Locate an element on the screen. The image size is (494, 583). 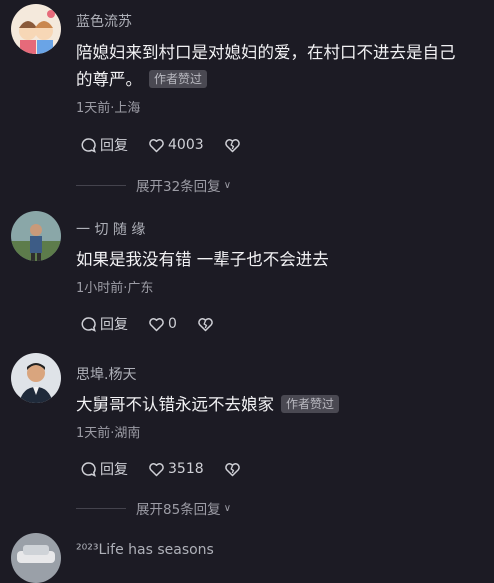
comment-actions: 回复 3518 is located at coordinates (172, 469).